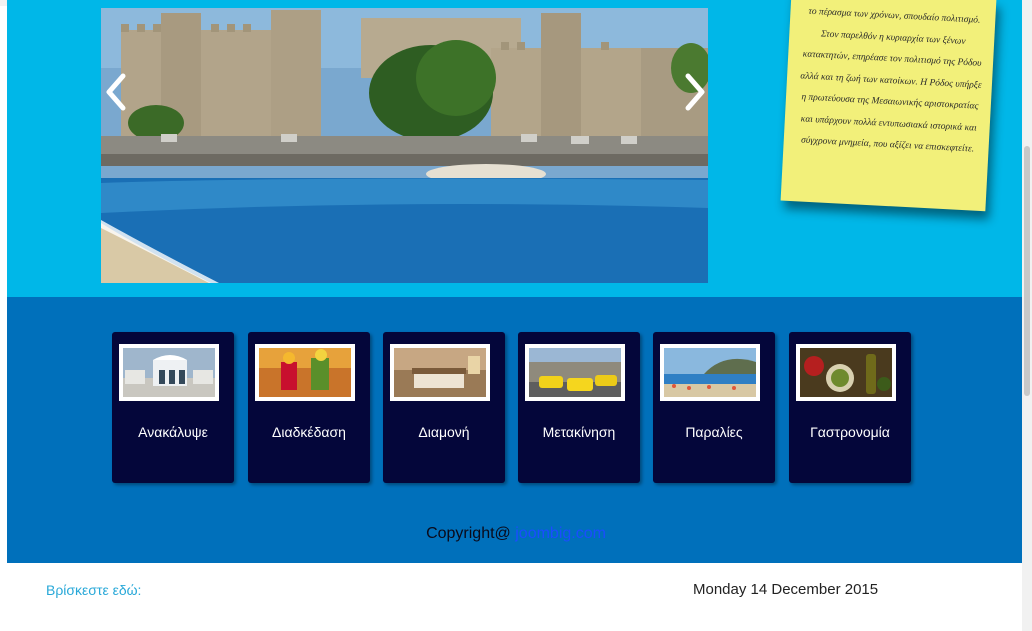 Image resolution: width=1032 pixels, height=631 pixels. Describe the element at coordinates (173, 432) in the screenshot. I see `category-label: Ανακάλυψε` at that location.